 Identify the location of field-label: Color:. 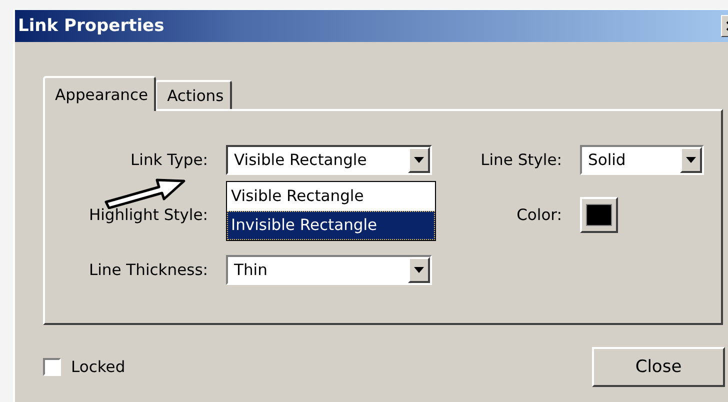
(539, 215).